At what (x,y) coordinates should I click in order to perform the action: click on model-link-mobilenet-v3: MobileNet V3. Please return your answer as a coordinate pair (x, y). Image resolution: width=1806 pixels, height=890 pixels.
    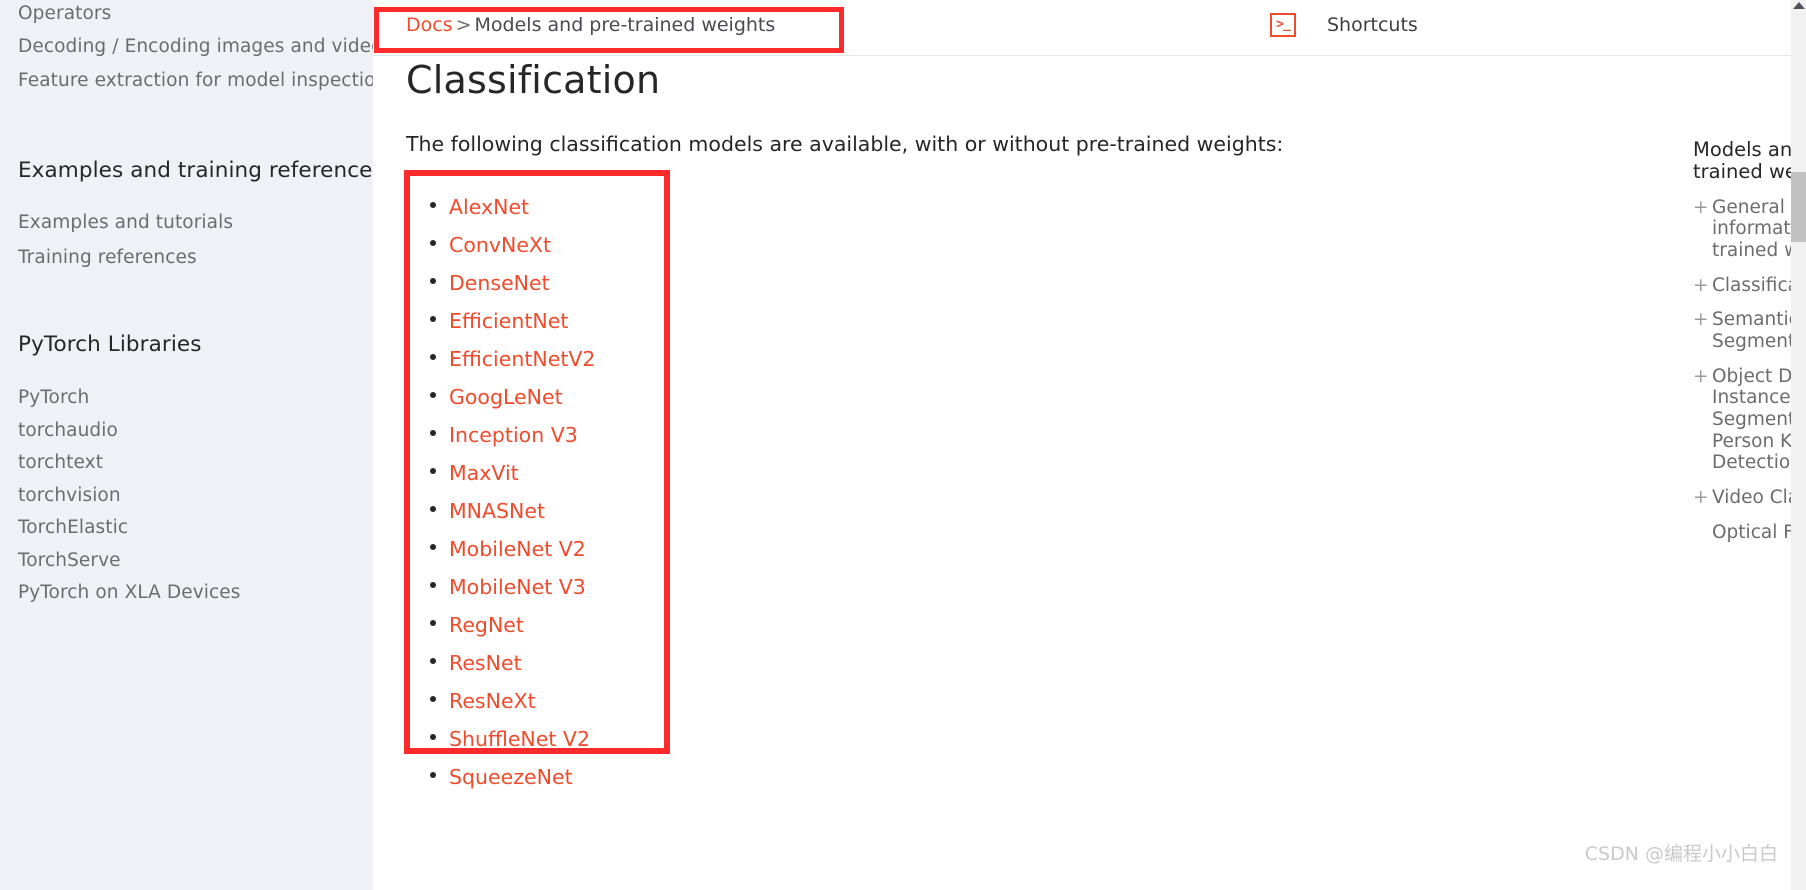
    Looking at the image, I should click on (517, 587).